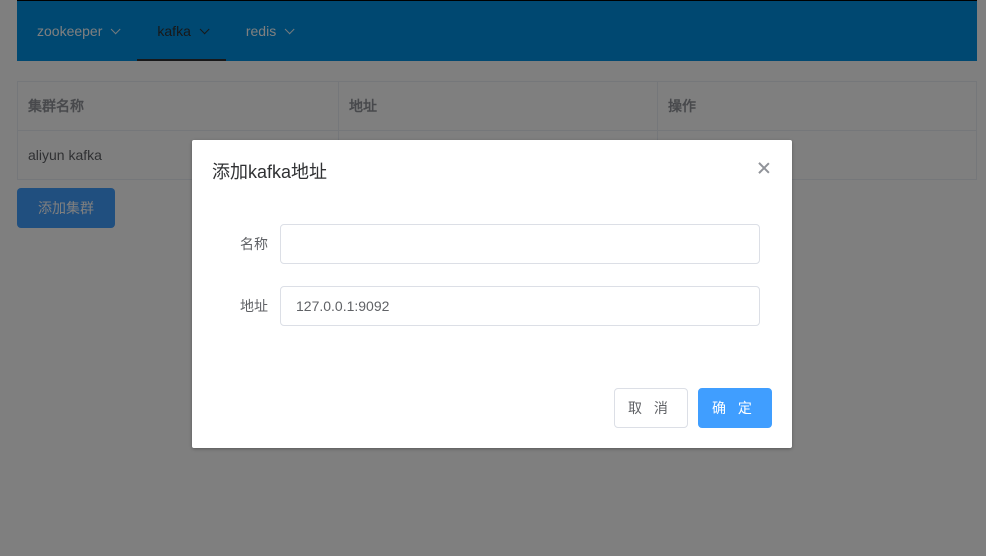  Describe the element at coordinates (520, 244) in the screenshot. I see `name-input` at that location.